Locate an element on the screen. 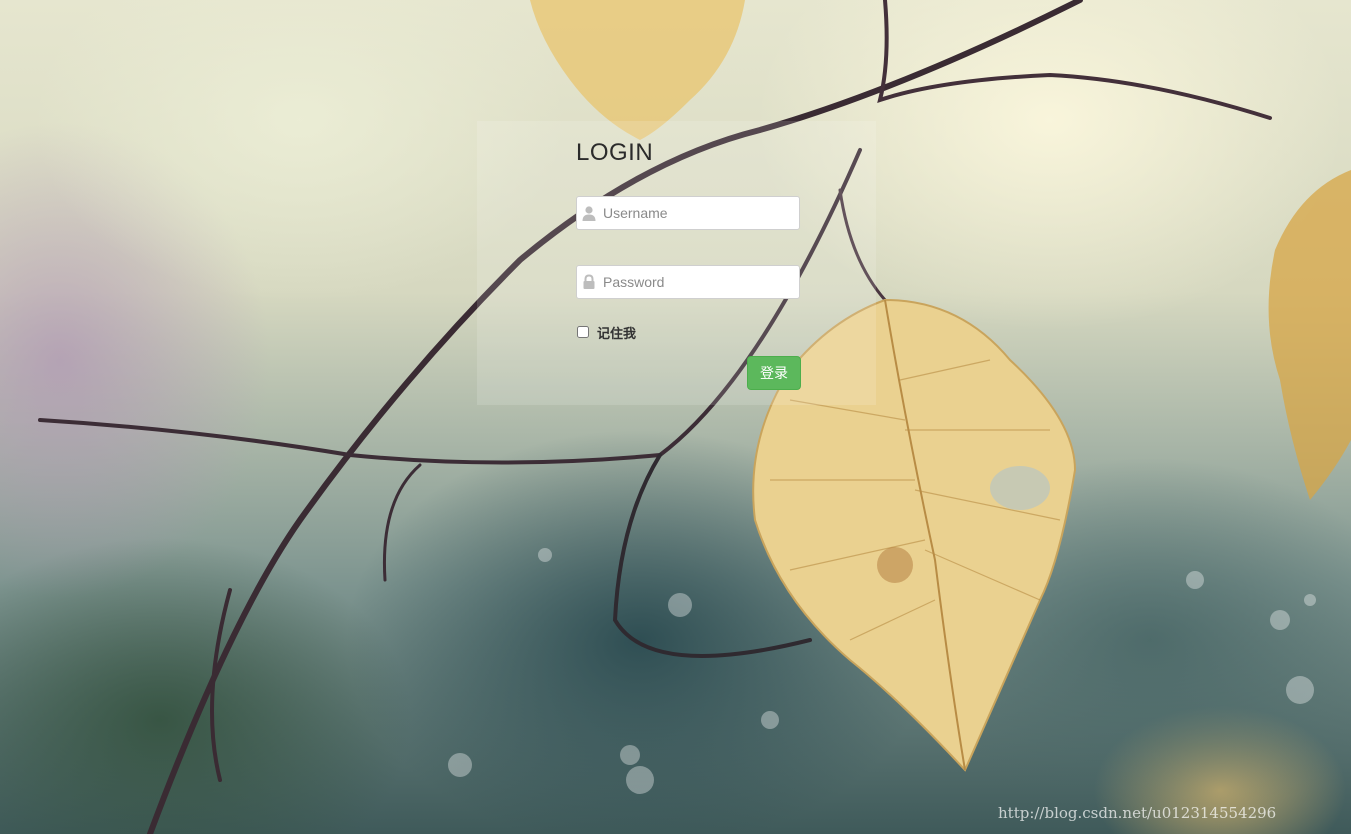 The image size is (1351, 834). login-button: 登录 is located at coordinates (774, 373).